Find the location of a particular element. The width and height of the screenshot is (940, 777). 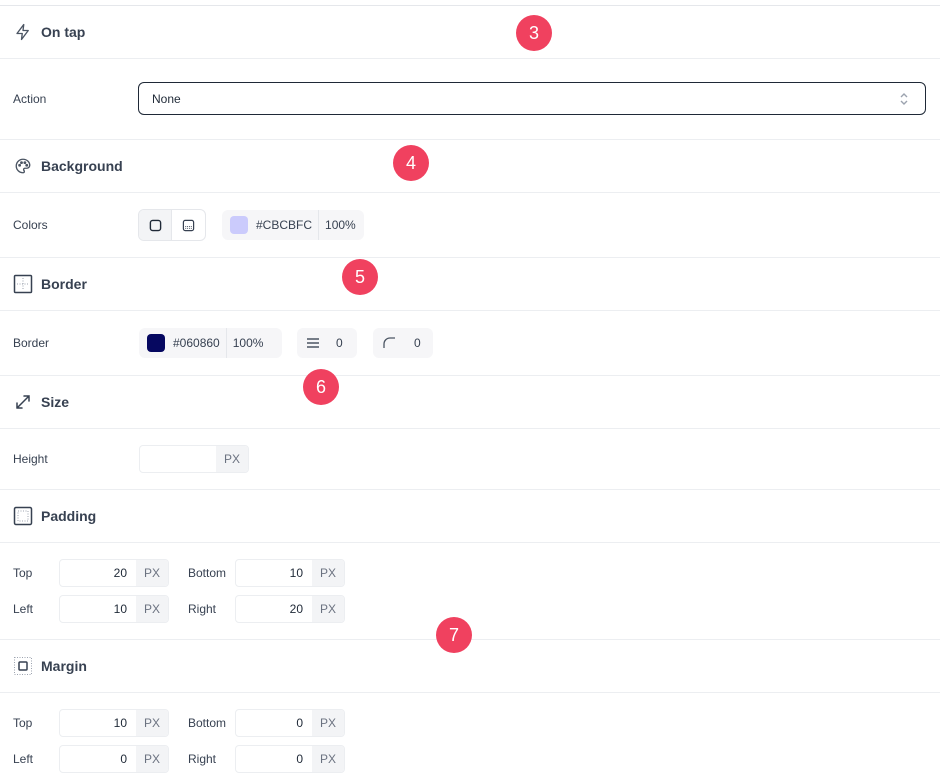

border-label: Border is located at coordinates (31, 343).